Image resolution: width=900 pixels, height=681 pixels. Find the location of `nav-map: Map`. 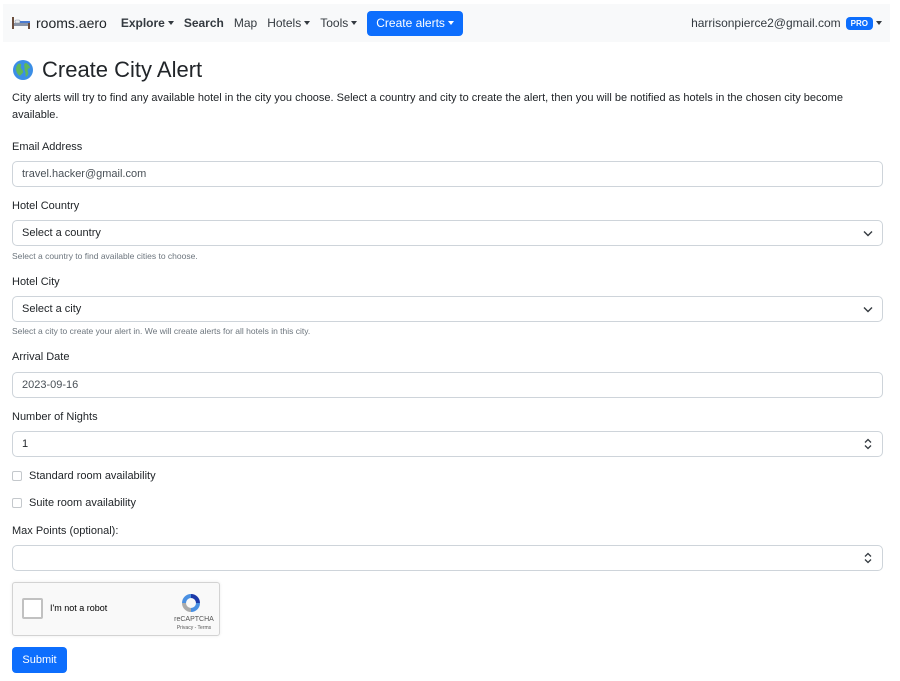

nav-map: Map is located at coordinates (245, 23).